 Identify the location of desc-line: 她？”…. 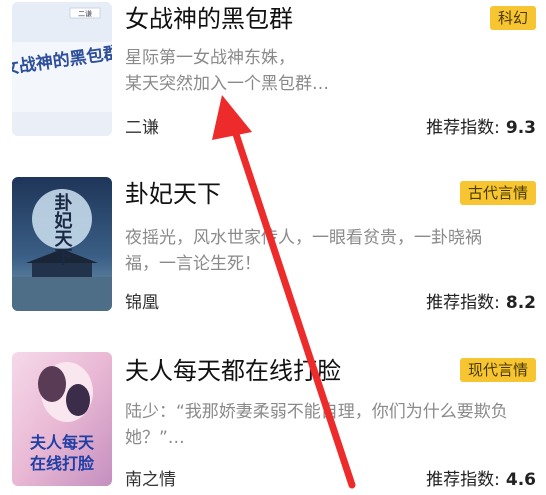
(155, 438).